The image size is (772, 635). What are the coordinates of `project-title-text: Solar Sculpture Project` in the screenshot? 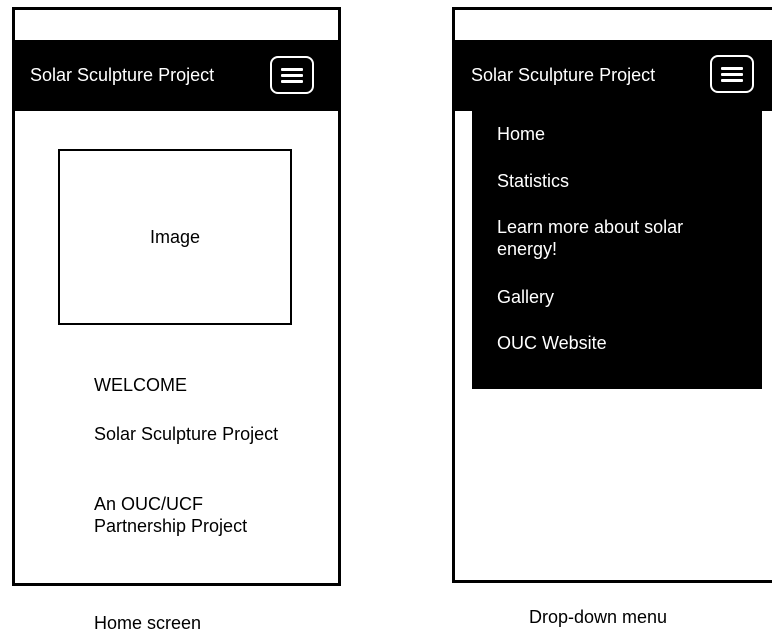 It's located at (186, 434).